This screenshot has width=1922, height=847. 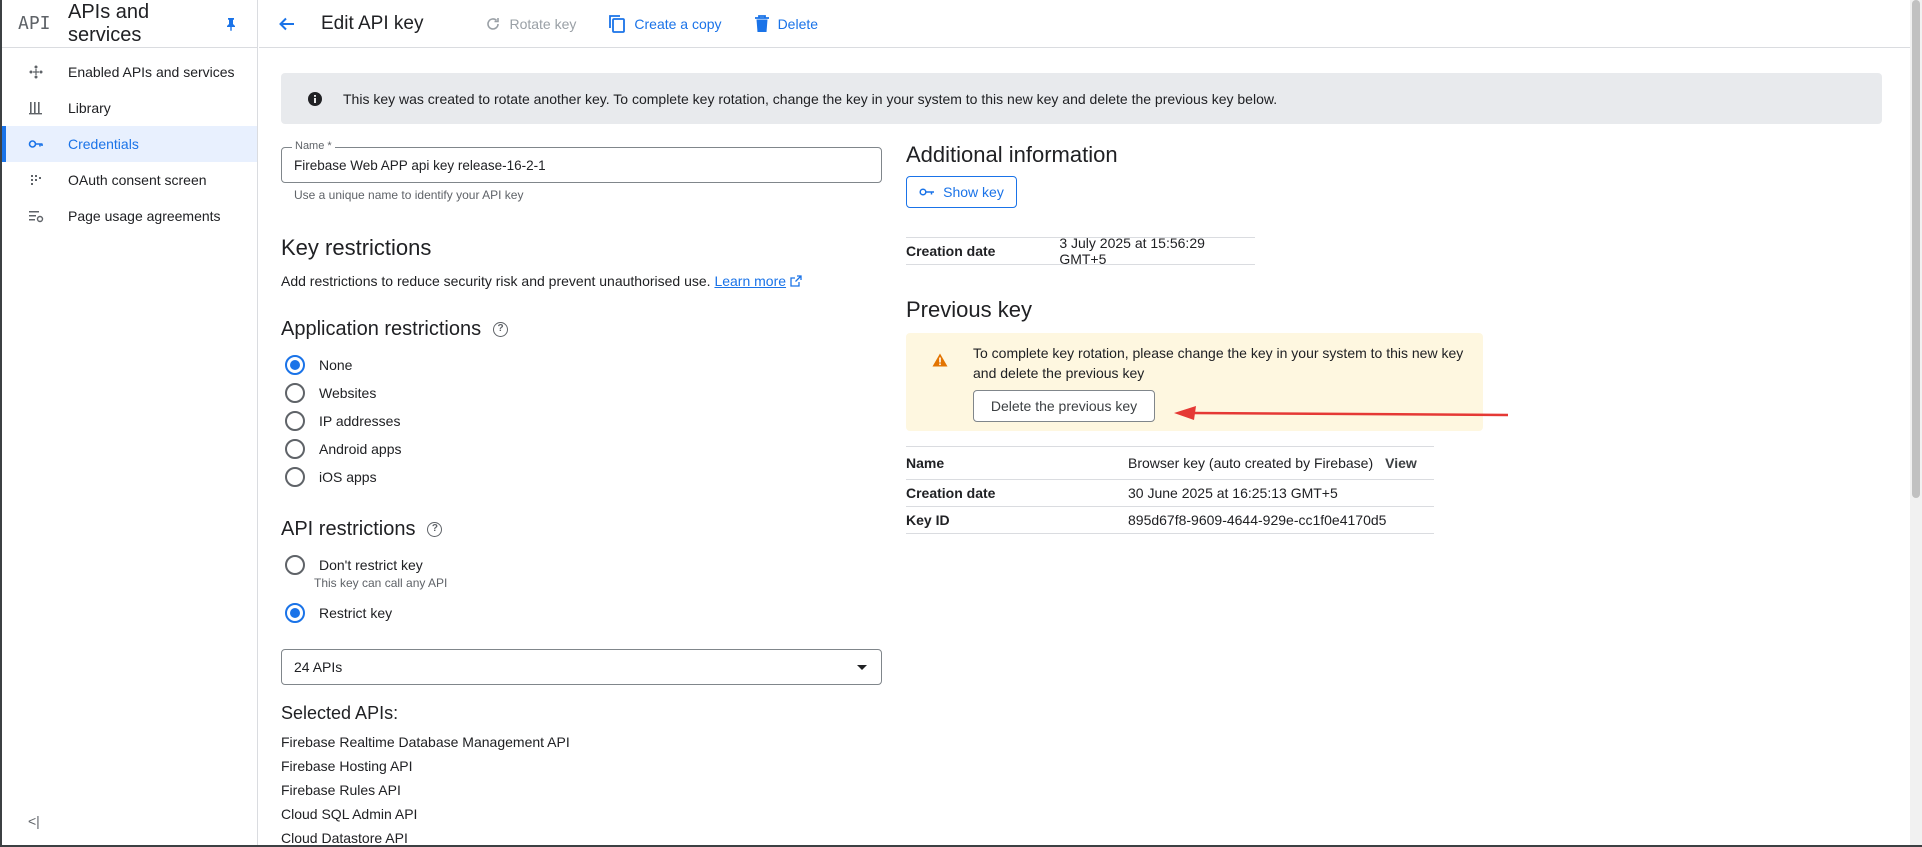 What do you see at coordinates (356, 247) in the screenshot?
I see `key-restrictions-title: Key restrictions` at bounding box center [356, 247].